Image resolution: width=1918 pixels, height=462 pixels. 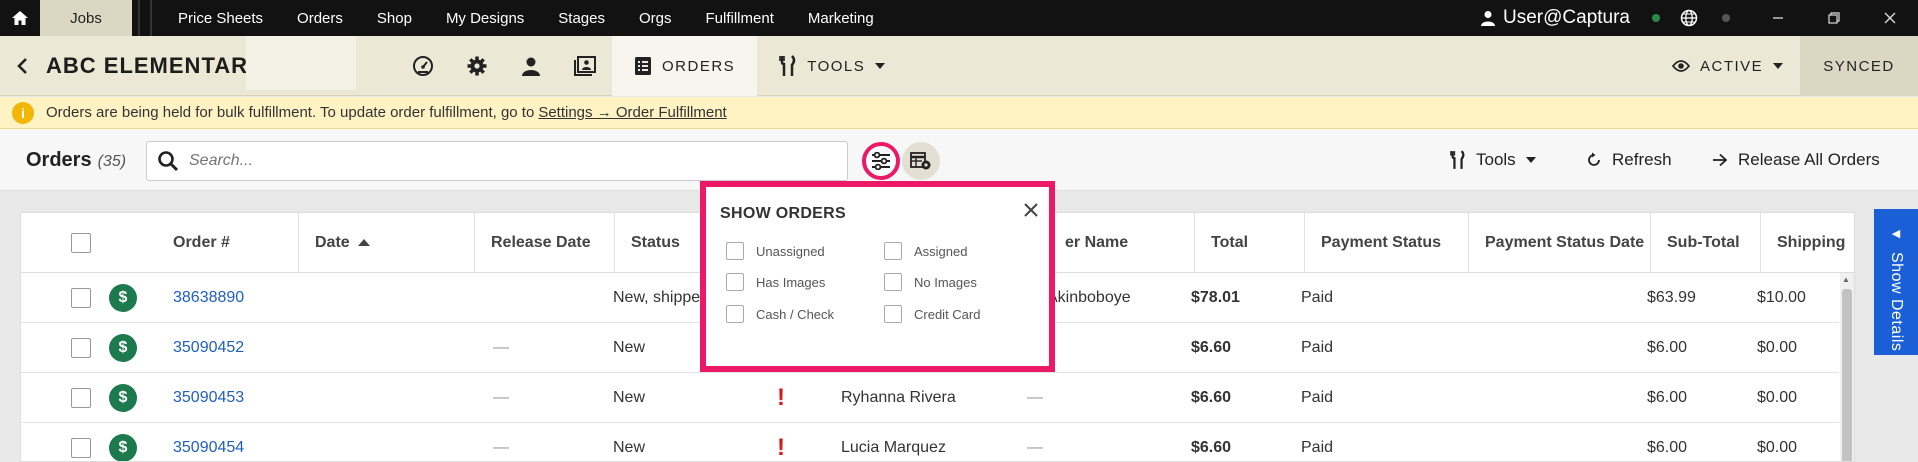 What do you see at coordinates (1847, 375) in the screenshot?
I see `scrollbar-thumb` at bounding box center [1847, 375].